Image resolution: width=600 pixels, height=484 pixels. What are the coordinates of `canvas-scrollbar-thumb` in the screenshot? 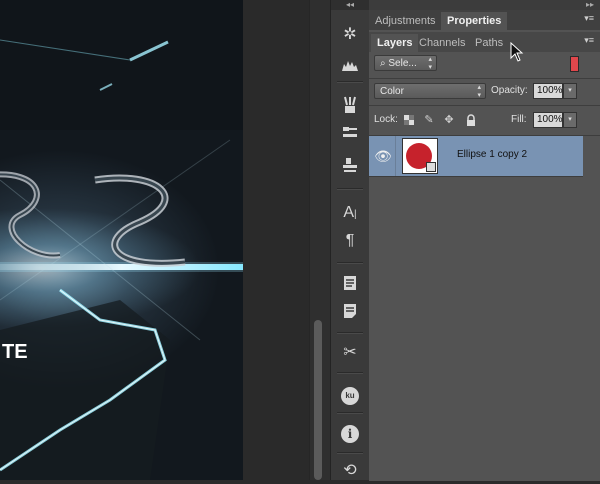 It's located at (318, 400).